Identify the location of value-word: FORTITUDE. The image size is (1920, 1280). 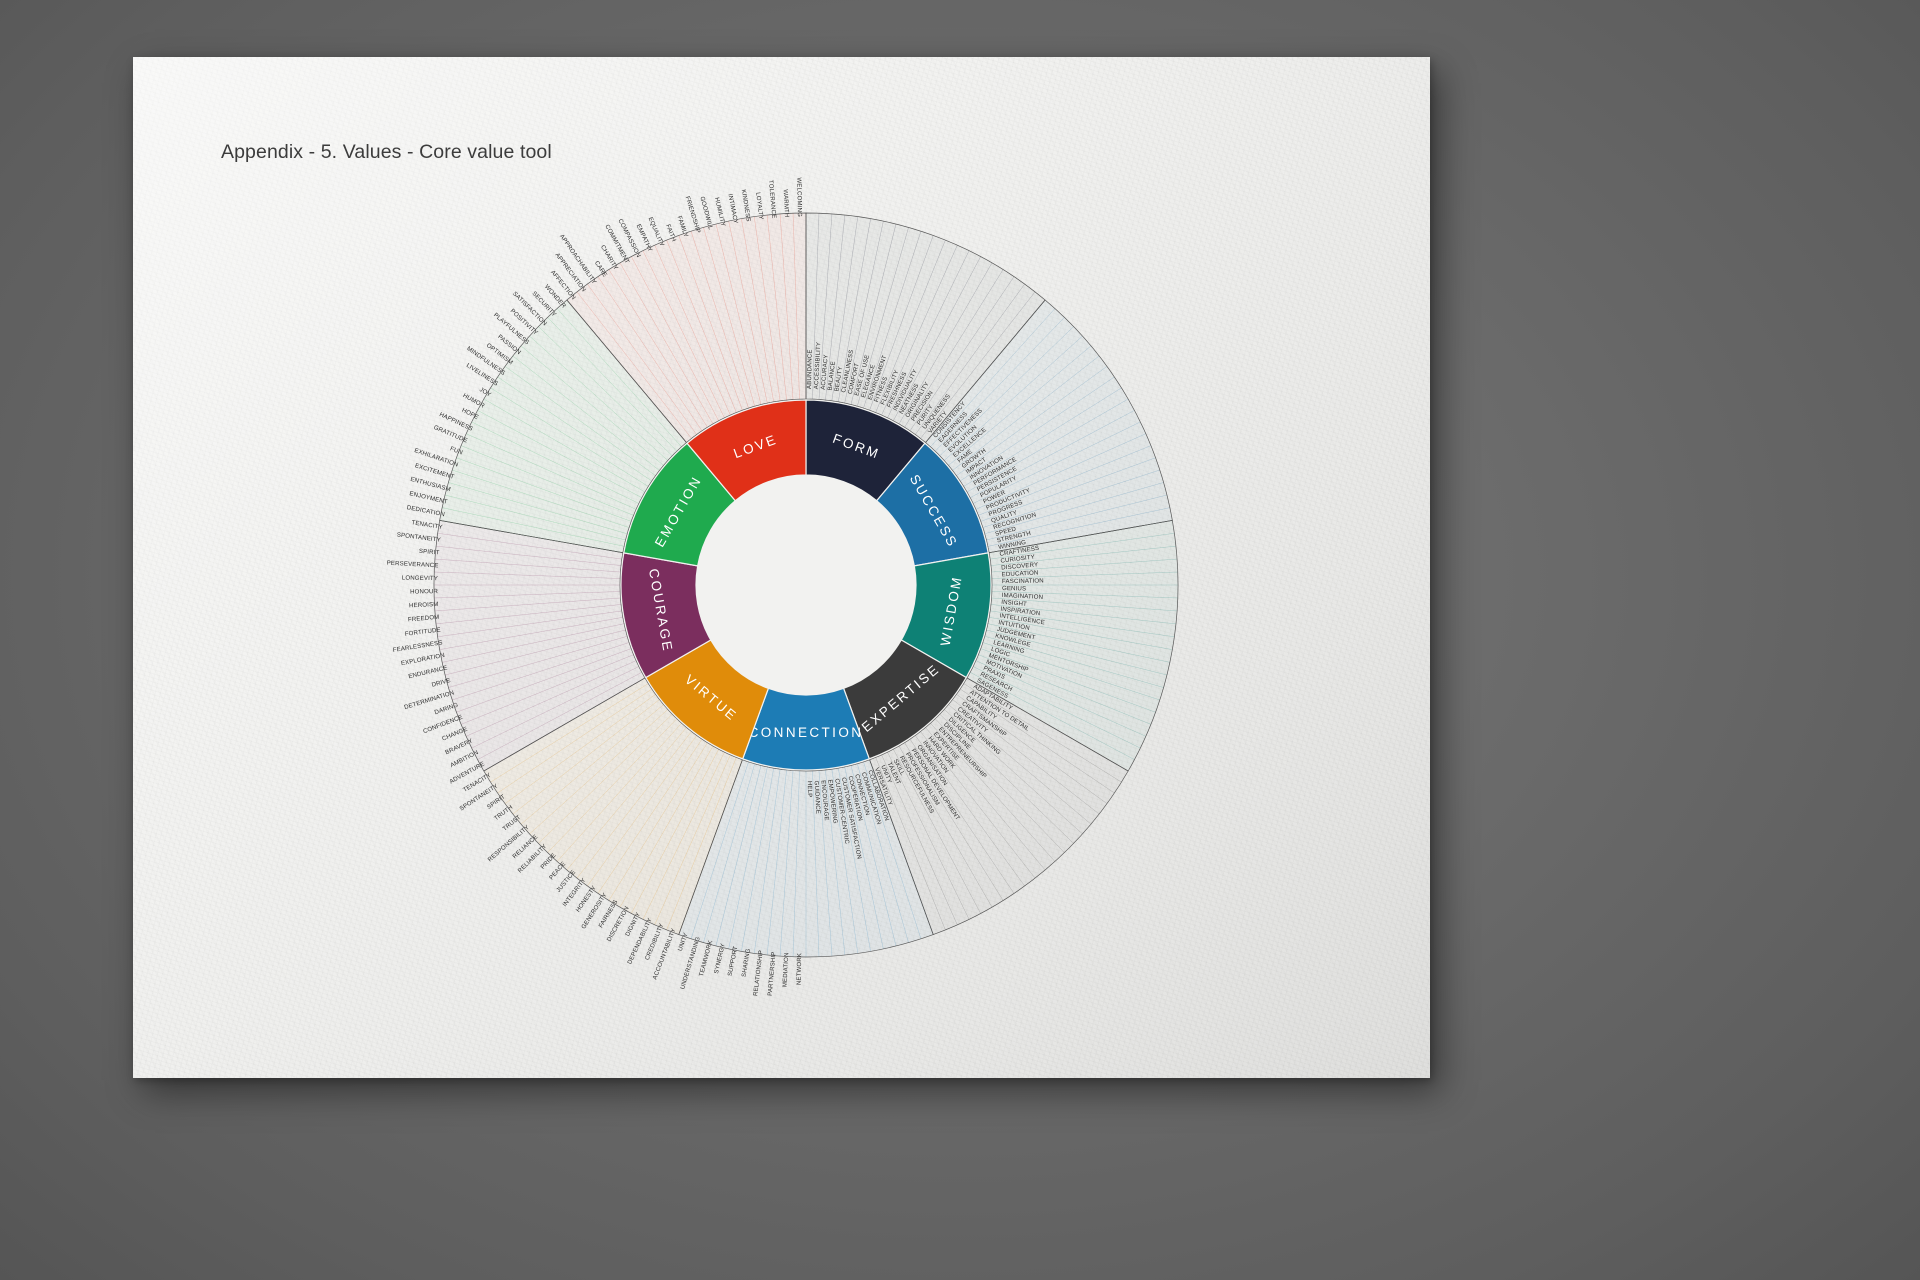
(422, 631).